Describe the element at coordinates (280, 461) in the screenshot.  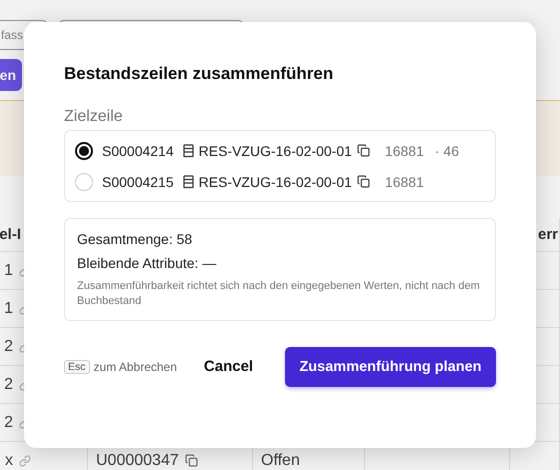
I see `table-cell: Offen` at that location.